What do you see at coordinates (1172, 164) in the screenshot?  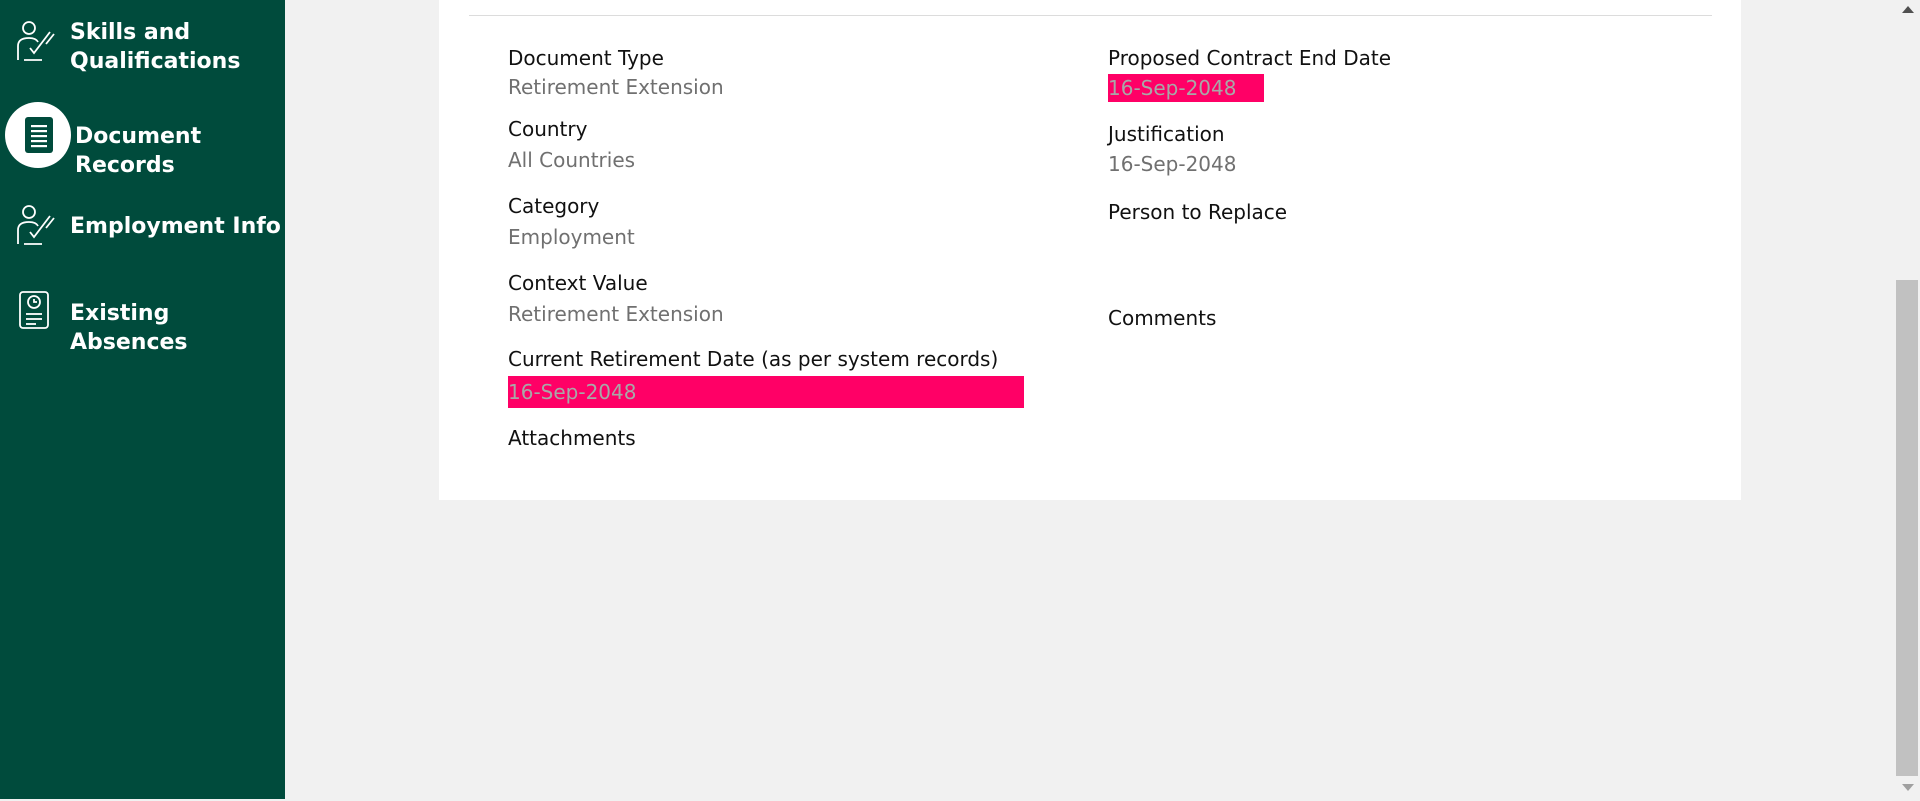 I see `justification-value: 16-Sep-2048` at bounding box center [1172, 164].